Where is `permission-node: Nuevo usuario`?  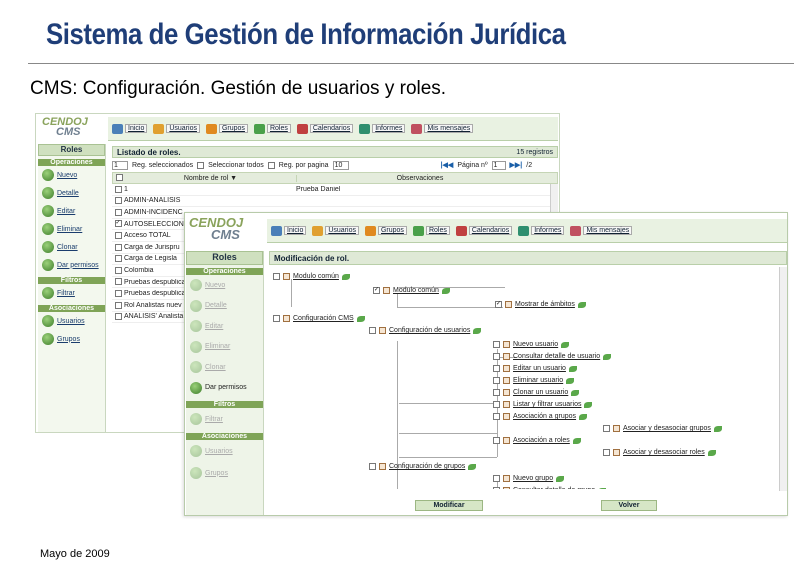 permission-node: Nuevo usuario is located at coordinates (531, 344).